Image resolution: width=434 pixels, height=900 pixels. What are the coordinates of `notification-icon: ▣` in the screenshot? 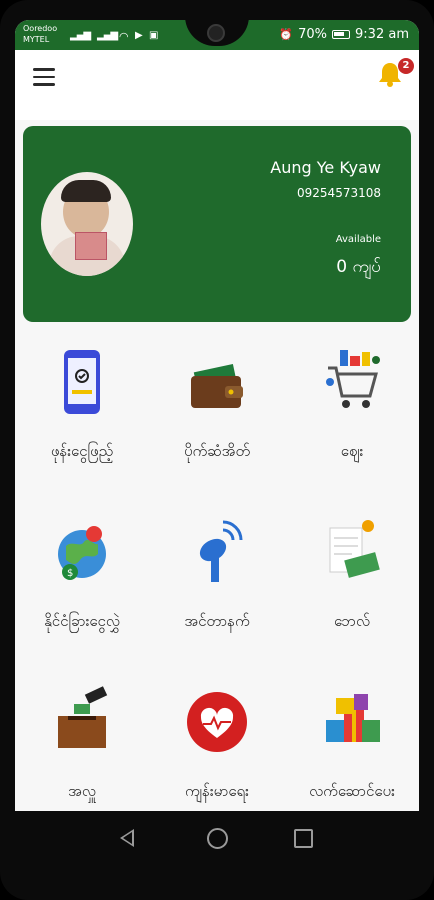 It's located at (154, 35).